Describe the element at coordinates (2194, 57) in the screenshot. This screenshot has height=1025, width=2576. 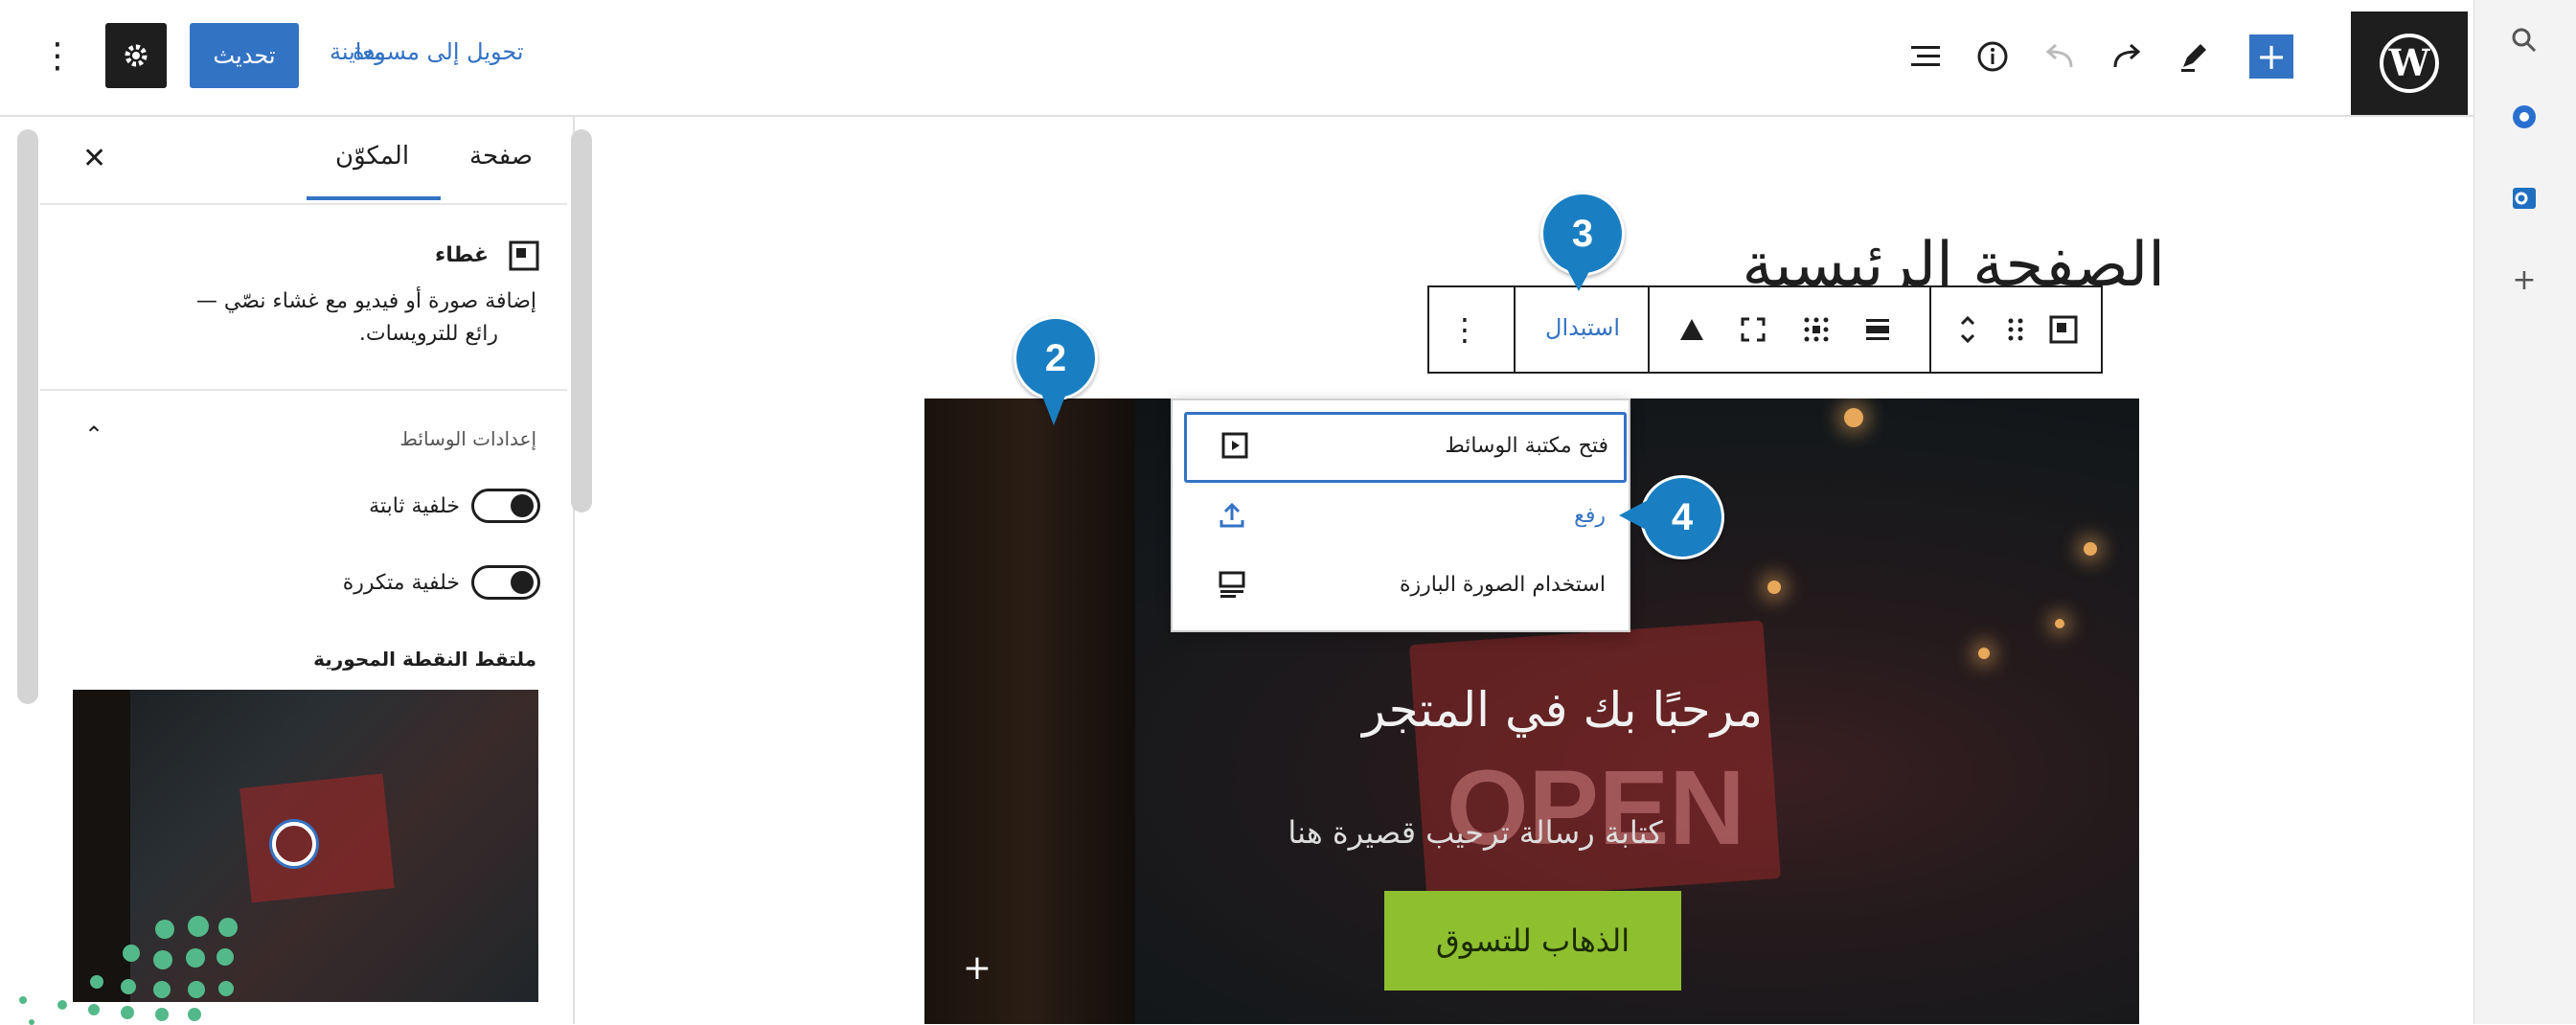
I see `pencil-icon` at that location.